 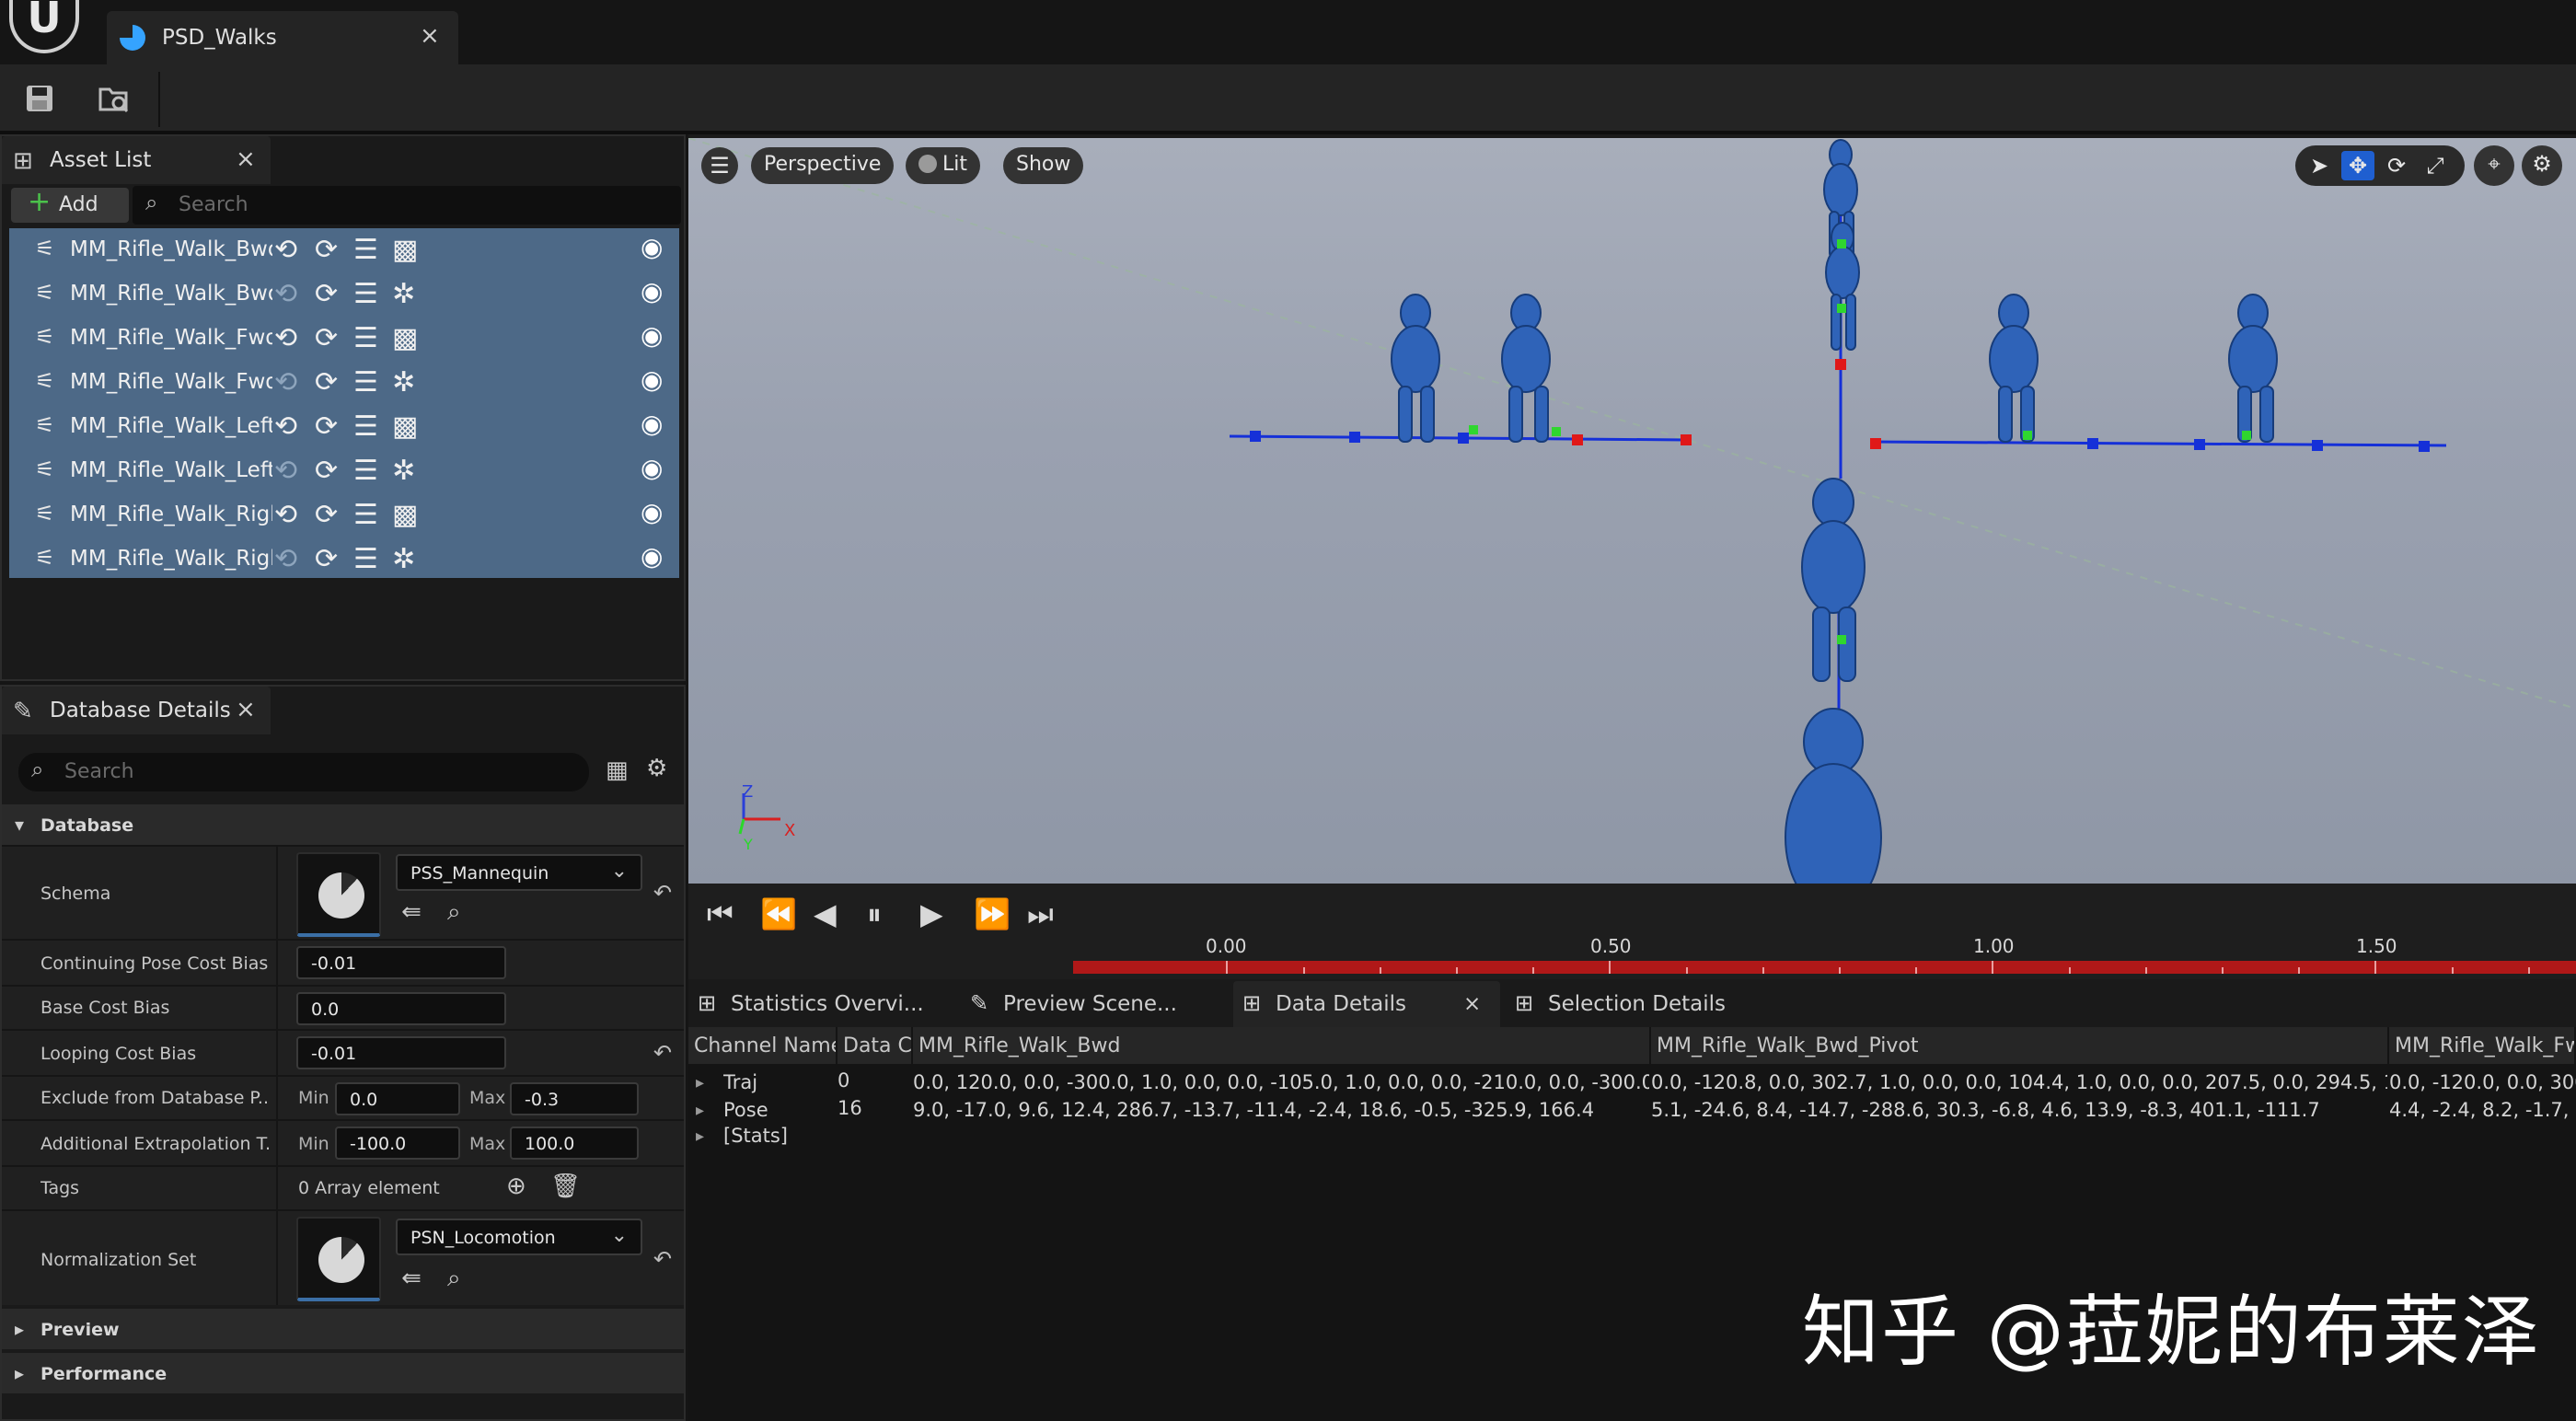 I want to click on details-search-input: ⌕ Search, so click(x=303, y=772).